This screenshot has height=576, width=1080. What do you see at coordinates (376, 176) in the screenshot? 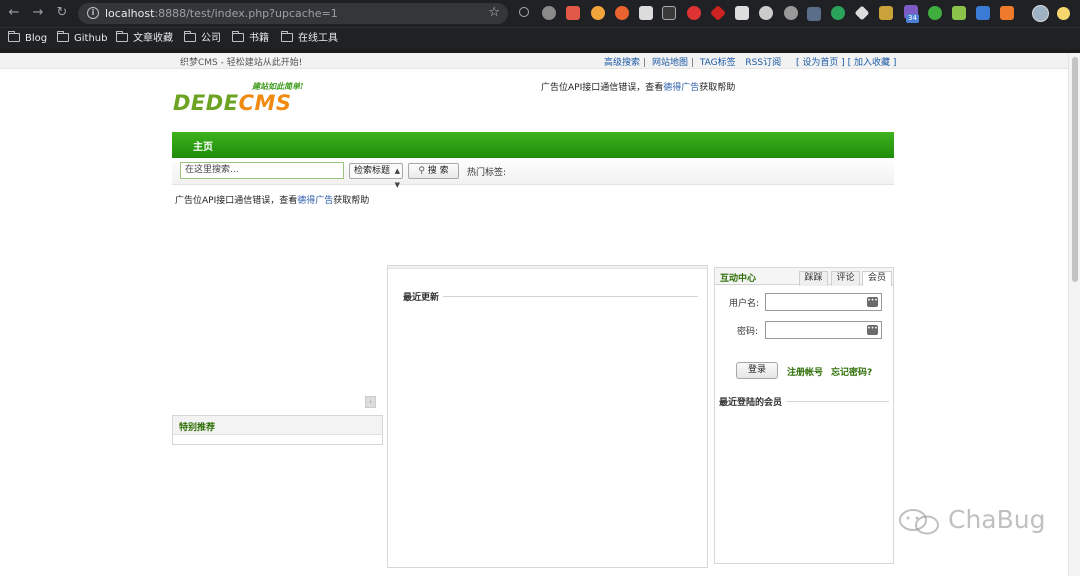
I see `search-type-select: 检索标题 ▲ ▼` at bounding box center [376, 176].